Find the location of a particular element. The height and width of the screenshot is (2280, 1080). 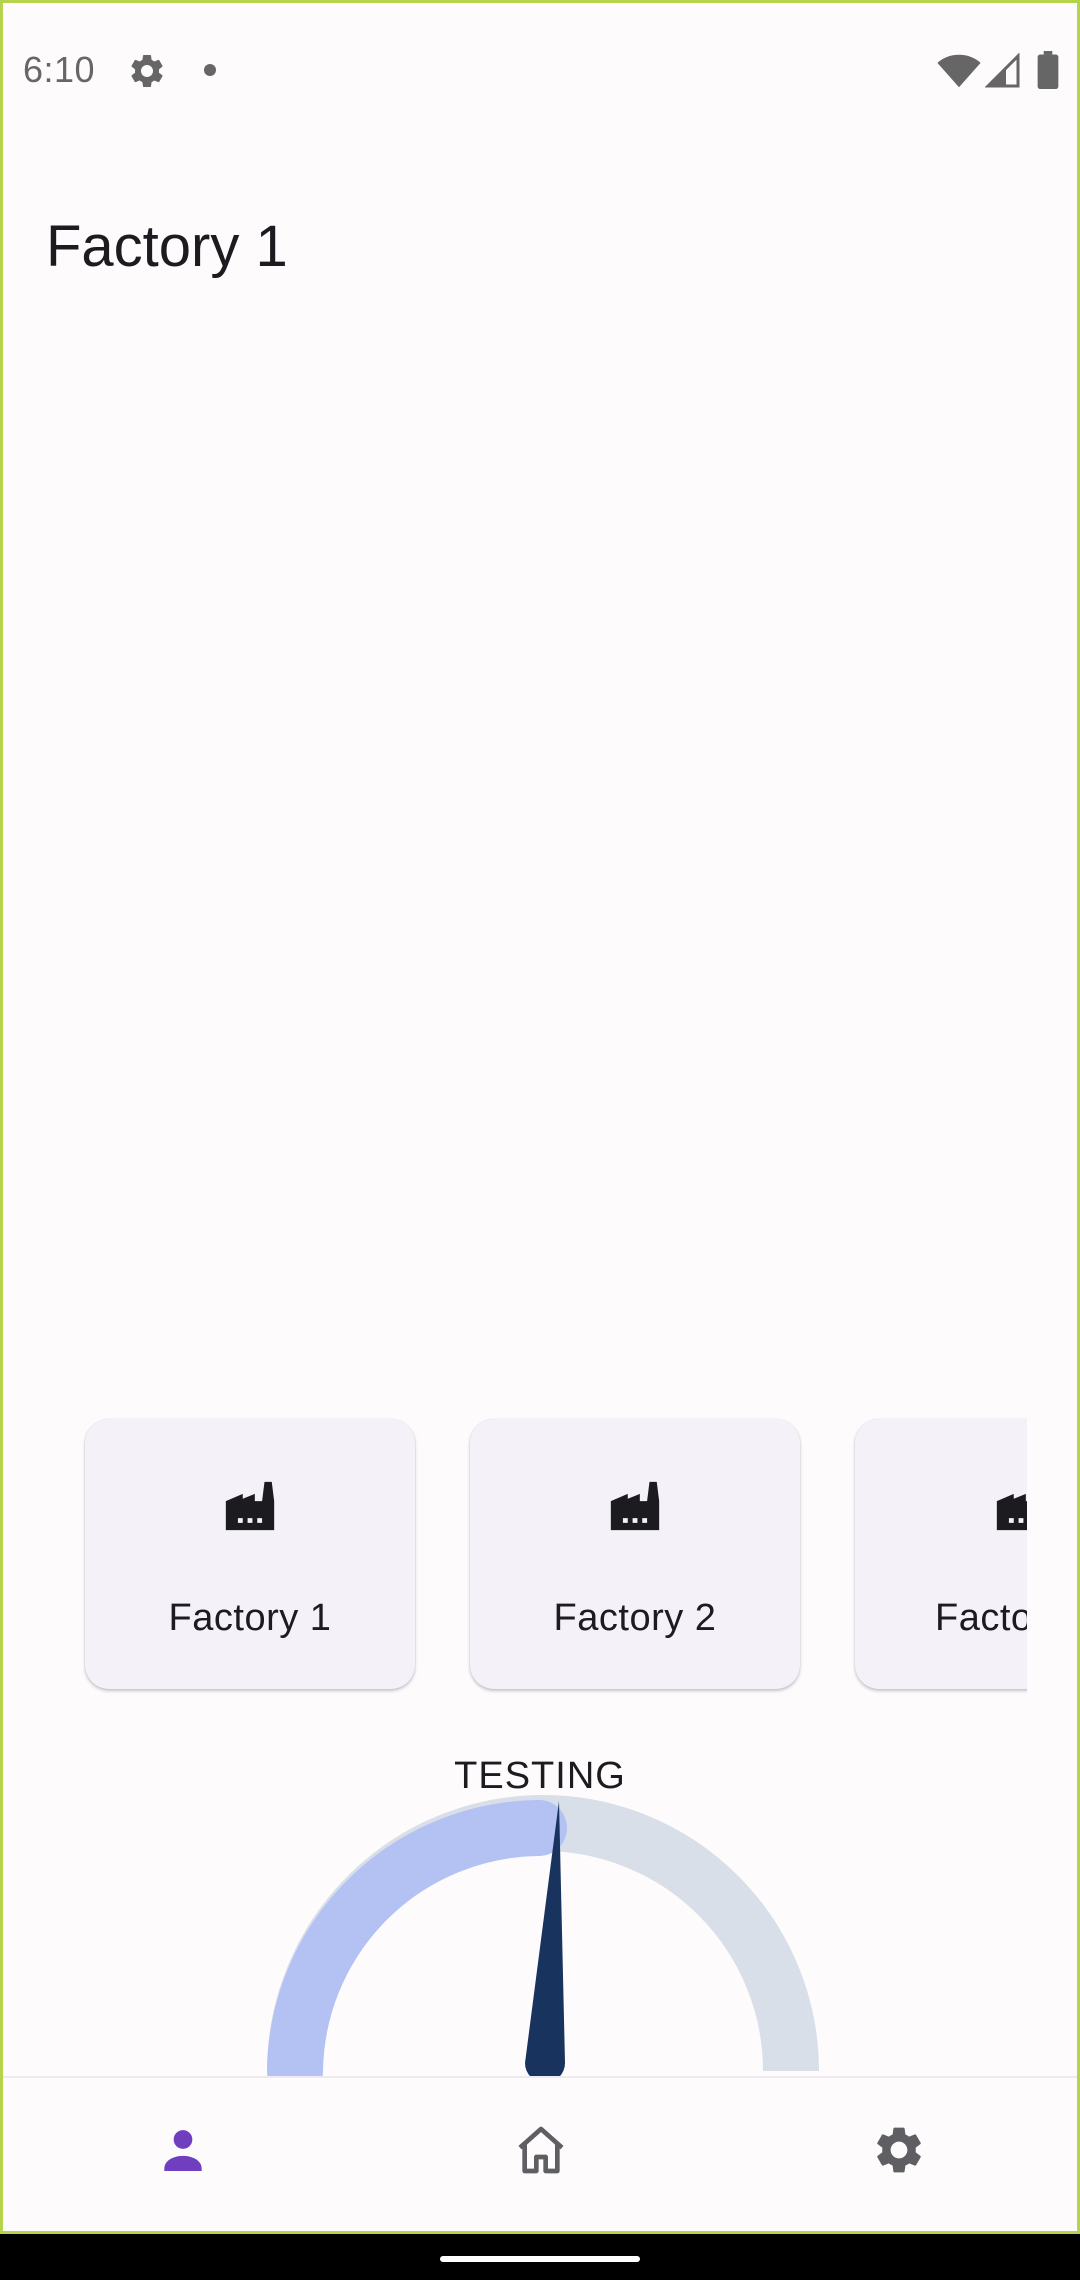

gauge-label: TESTING is located at coordinates (540, 1776).